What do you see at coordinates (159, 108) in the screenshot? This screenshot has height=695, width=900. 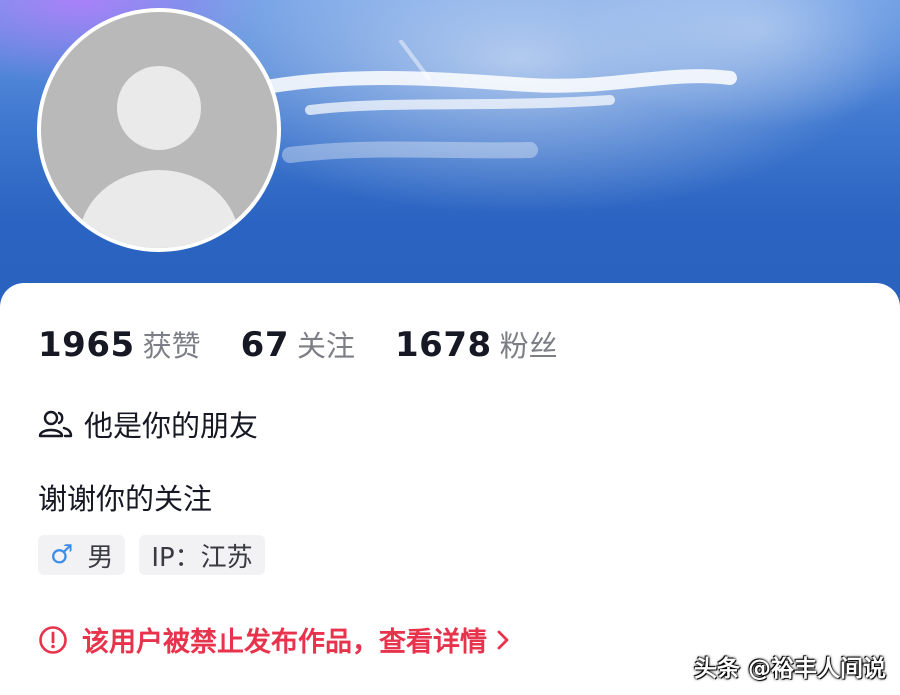 I see `avatar-placeholder-head` at bounding box center [159, 108].